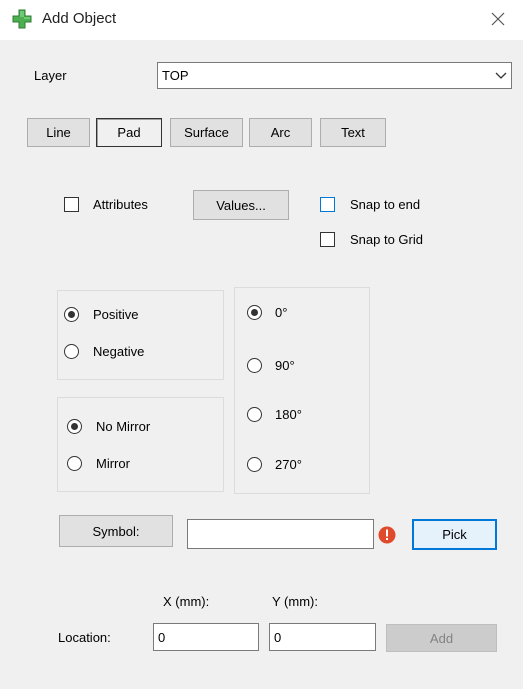 The image size is (523, 689). What do you see at coordinates (116, 531) in the screenshot?
I see `symbol-button: Symbol:` at bounding box center [116, 531].